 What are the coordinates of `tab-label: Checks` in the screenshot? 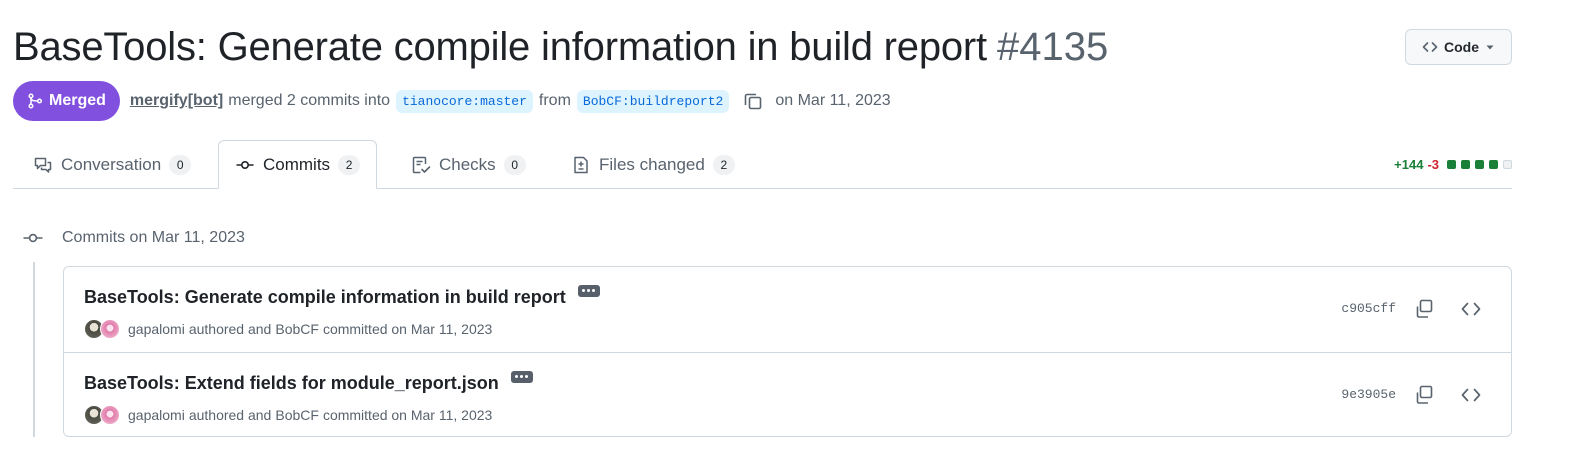 It's located at (467, 164).